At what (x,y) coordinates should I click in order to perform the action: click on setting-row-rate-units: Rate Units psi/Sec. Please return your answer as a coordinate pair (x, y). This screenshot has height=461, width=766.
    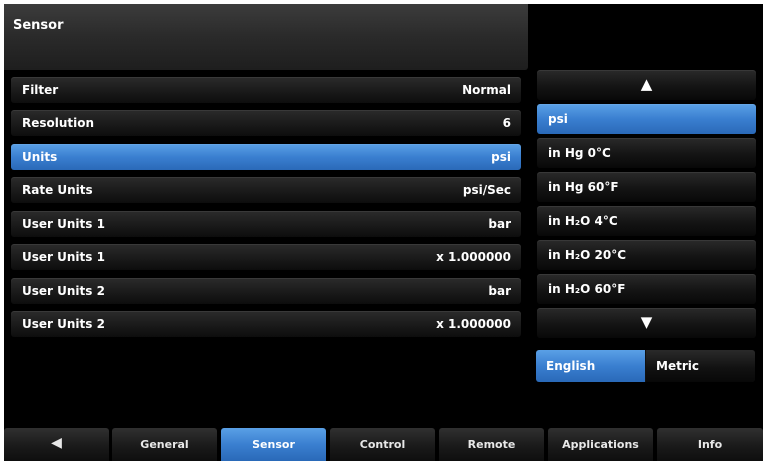
    Looking at the image, I should click on (266, 190).